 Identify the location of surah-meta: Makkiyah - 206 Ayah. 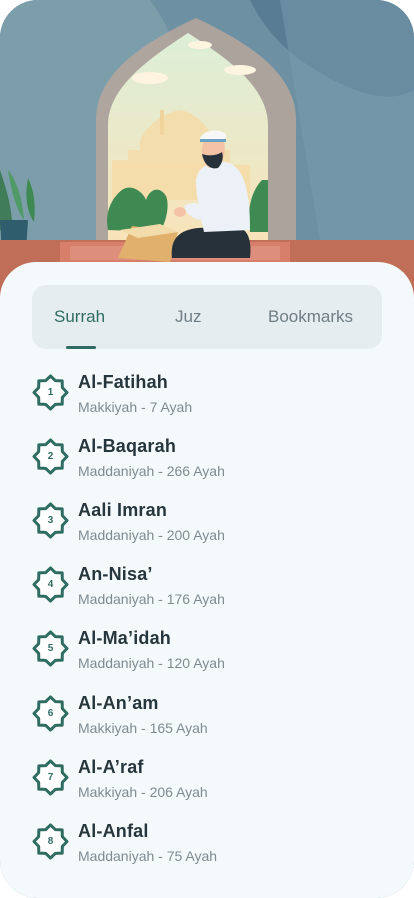
(143, 792).